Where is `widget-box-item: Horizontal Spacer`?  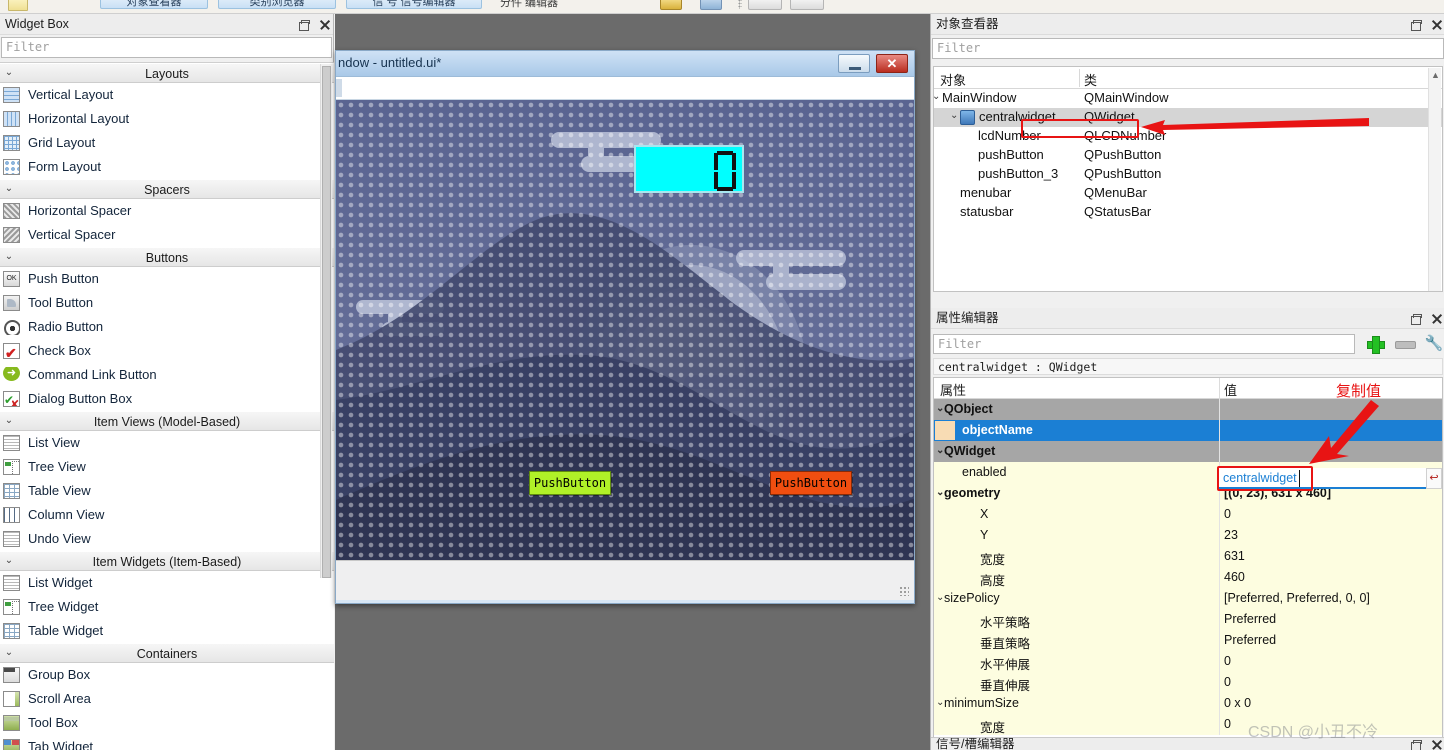 widget-box-item: Horizontal Spacer is located at coordinates (167, 211).